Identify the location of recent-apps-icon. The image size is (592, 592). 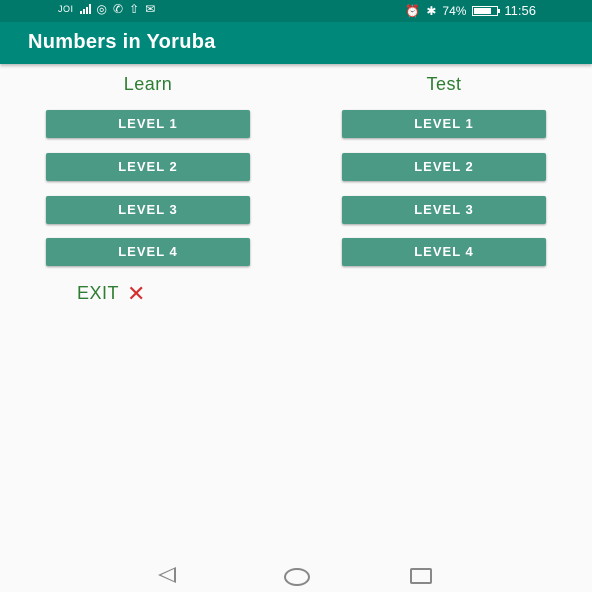
(421, 576).